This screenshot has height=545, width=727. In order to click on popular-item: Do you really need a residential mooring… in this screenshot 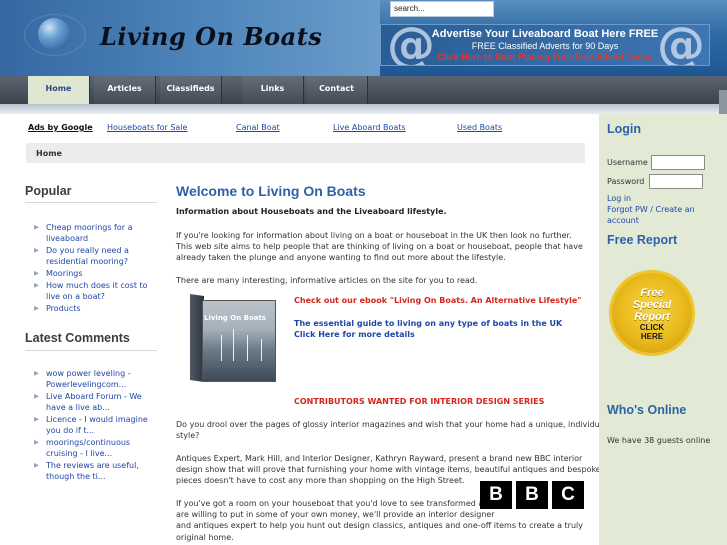, I will do `click(96, 256)`.